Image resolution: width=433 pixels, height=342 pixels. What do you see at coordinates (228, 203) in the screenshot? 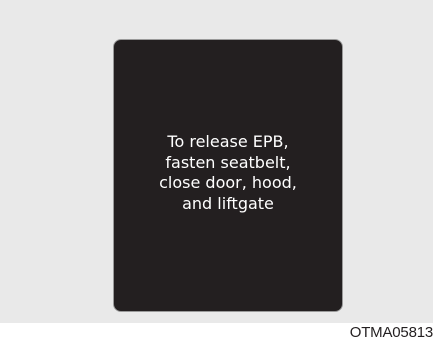
I see `message-line: and liftgate` at bounding box center [228, 203].